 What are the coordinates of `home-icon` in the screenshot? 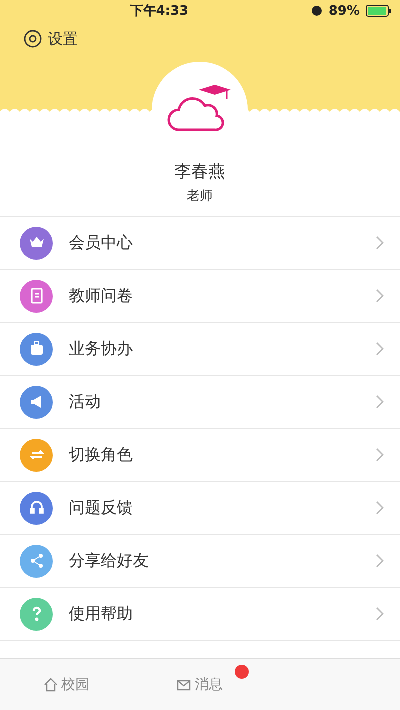 It's located at (51, 685).